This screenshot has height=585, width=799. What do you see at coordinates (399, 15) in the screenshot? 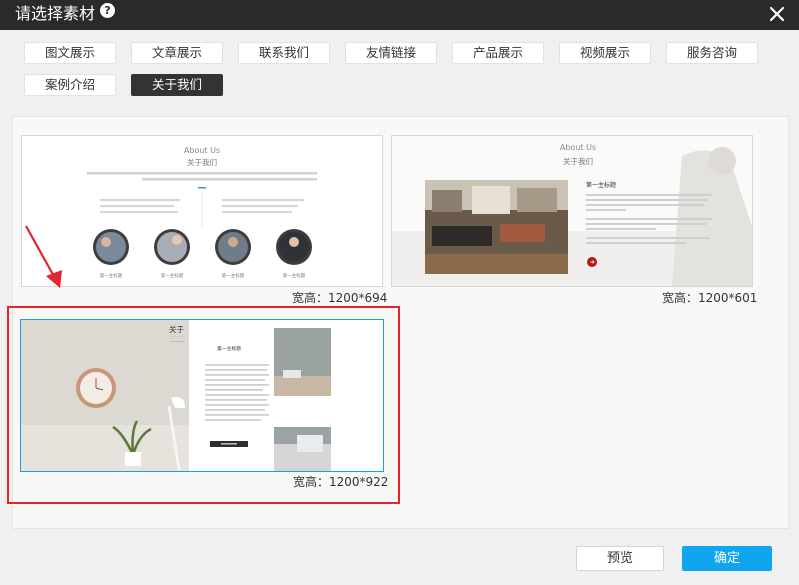
I see `dialog-titlebar: 请选择素材 ?` at bounding box center [399, 15].